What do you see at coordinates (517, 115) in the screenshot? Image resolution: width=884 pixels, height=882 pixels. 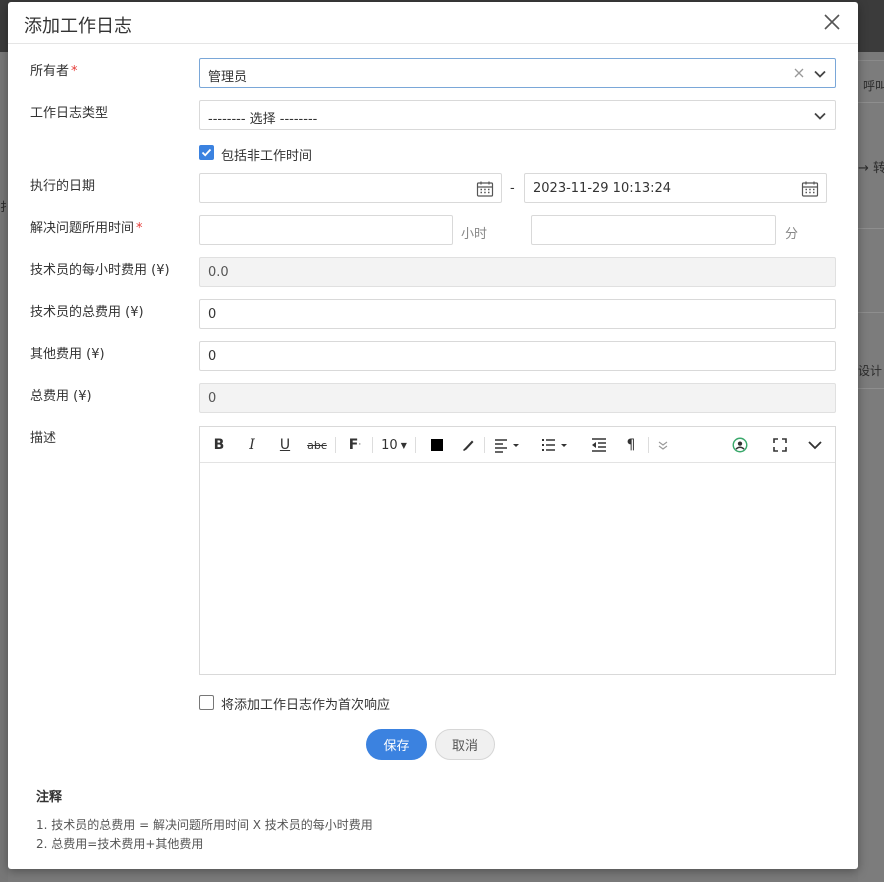 I see `log-type-select: -------- 选择 --------` at bounding box center [517, 115].